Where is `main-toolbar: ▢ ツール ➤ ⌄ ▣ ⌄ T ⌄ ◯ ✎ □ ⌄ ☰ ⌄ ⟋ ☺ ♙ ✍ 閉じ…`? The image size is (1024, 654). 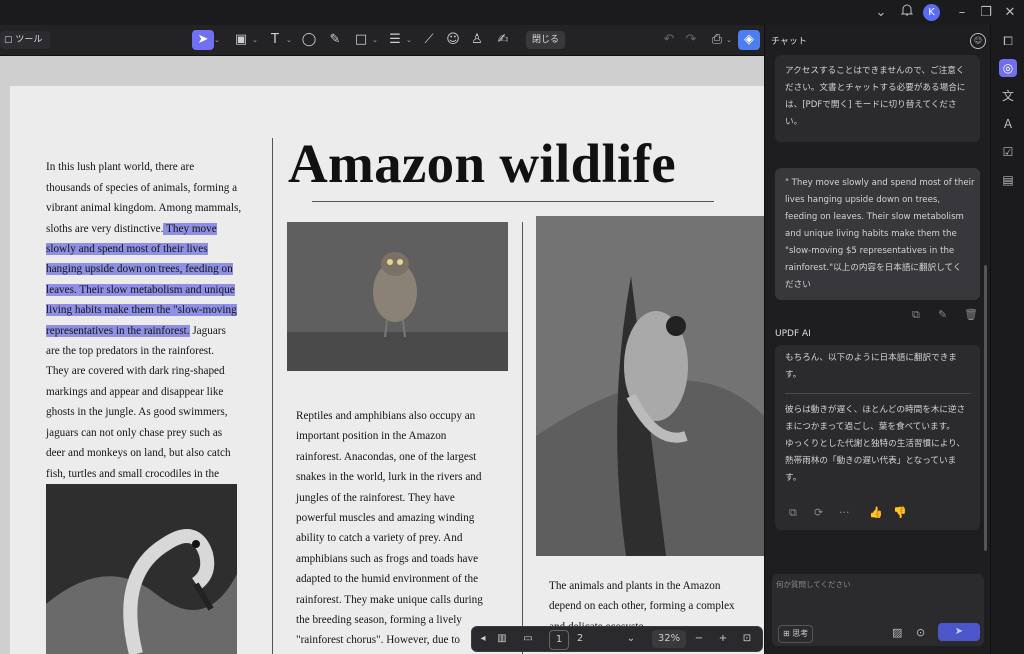 main-toolbar: ▢ ツール ➤ ⌄ ▣ ⌄ T ⌄ ◯ ✎ □ ⌄ ☰ ⌄ ⟋ ☺ ♙ ✍ 閉じ… is located at coordinates (382, 40).